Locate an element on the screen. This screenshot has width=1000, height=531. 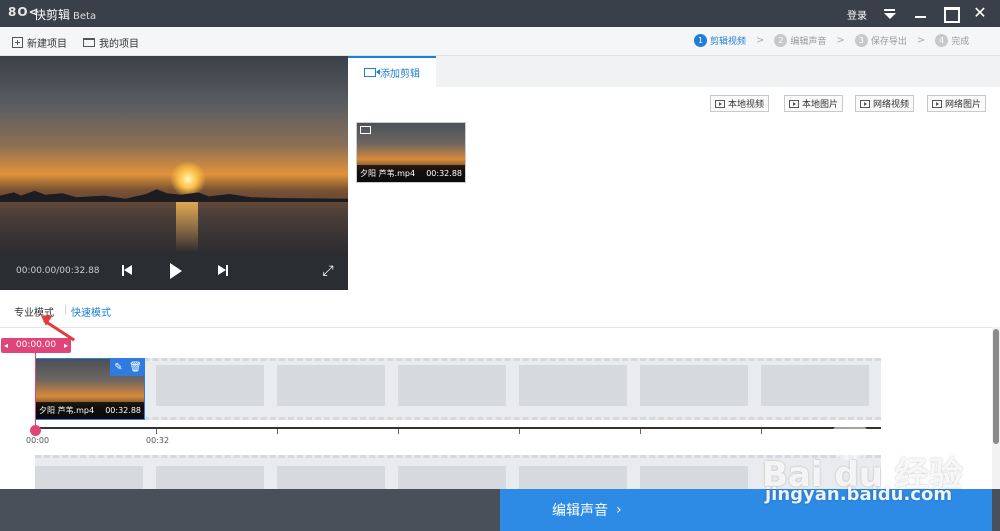
playhead-line is located at coordinates (35, 391).